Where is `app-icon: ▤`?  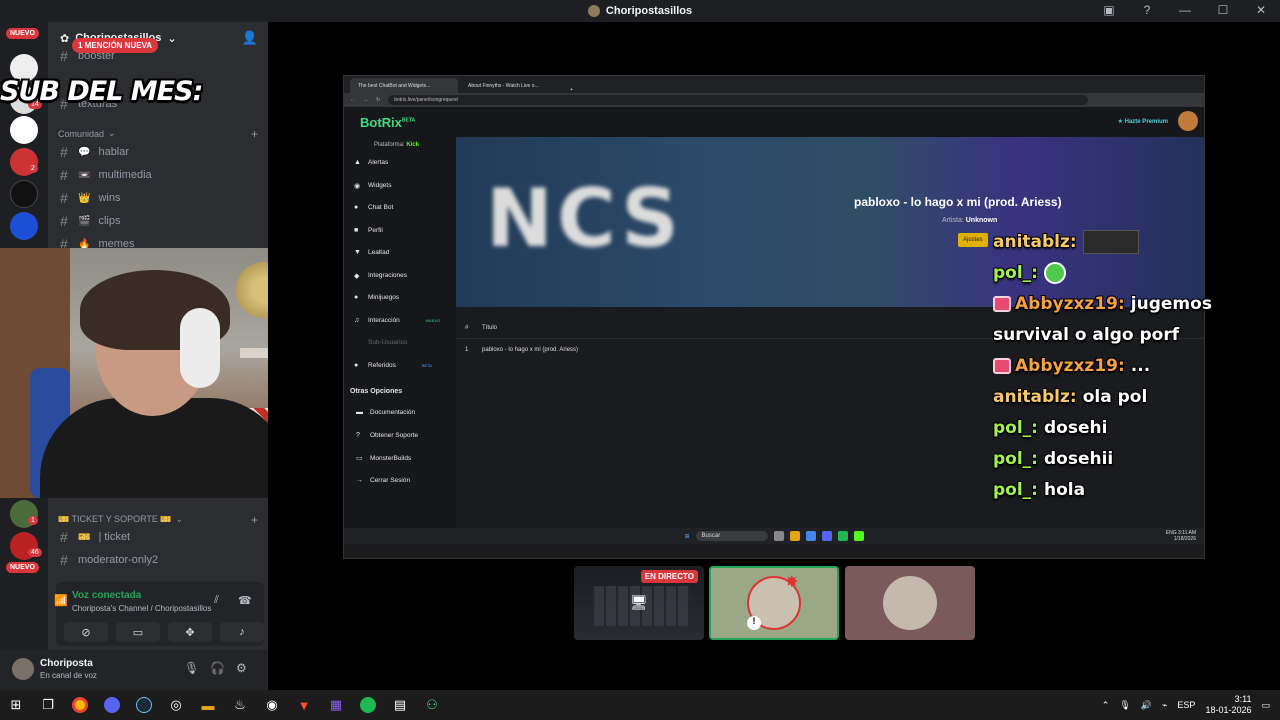
app-icon: ▤ is located at coordinates (400, 705).